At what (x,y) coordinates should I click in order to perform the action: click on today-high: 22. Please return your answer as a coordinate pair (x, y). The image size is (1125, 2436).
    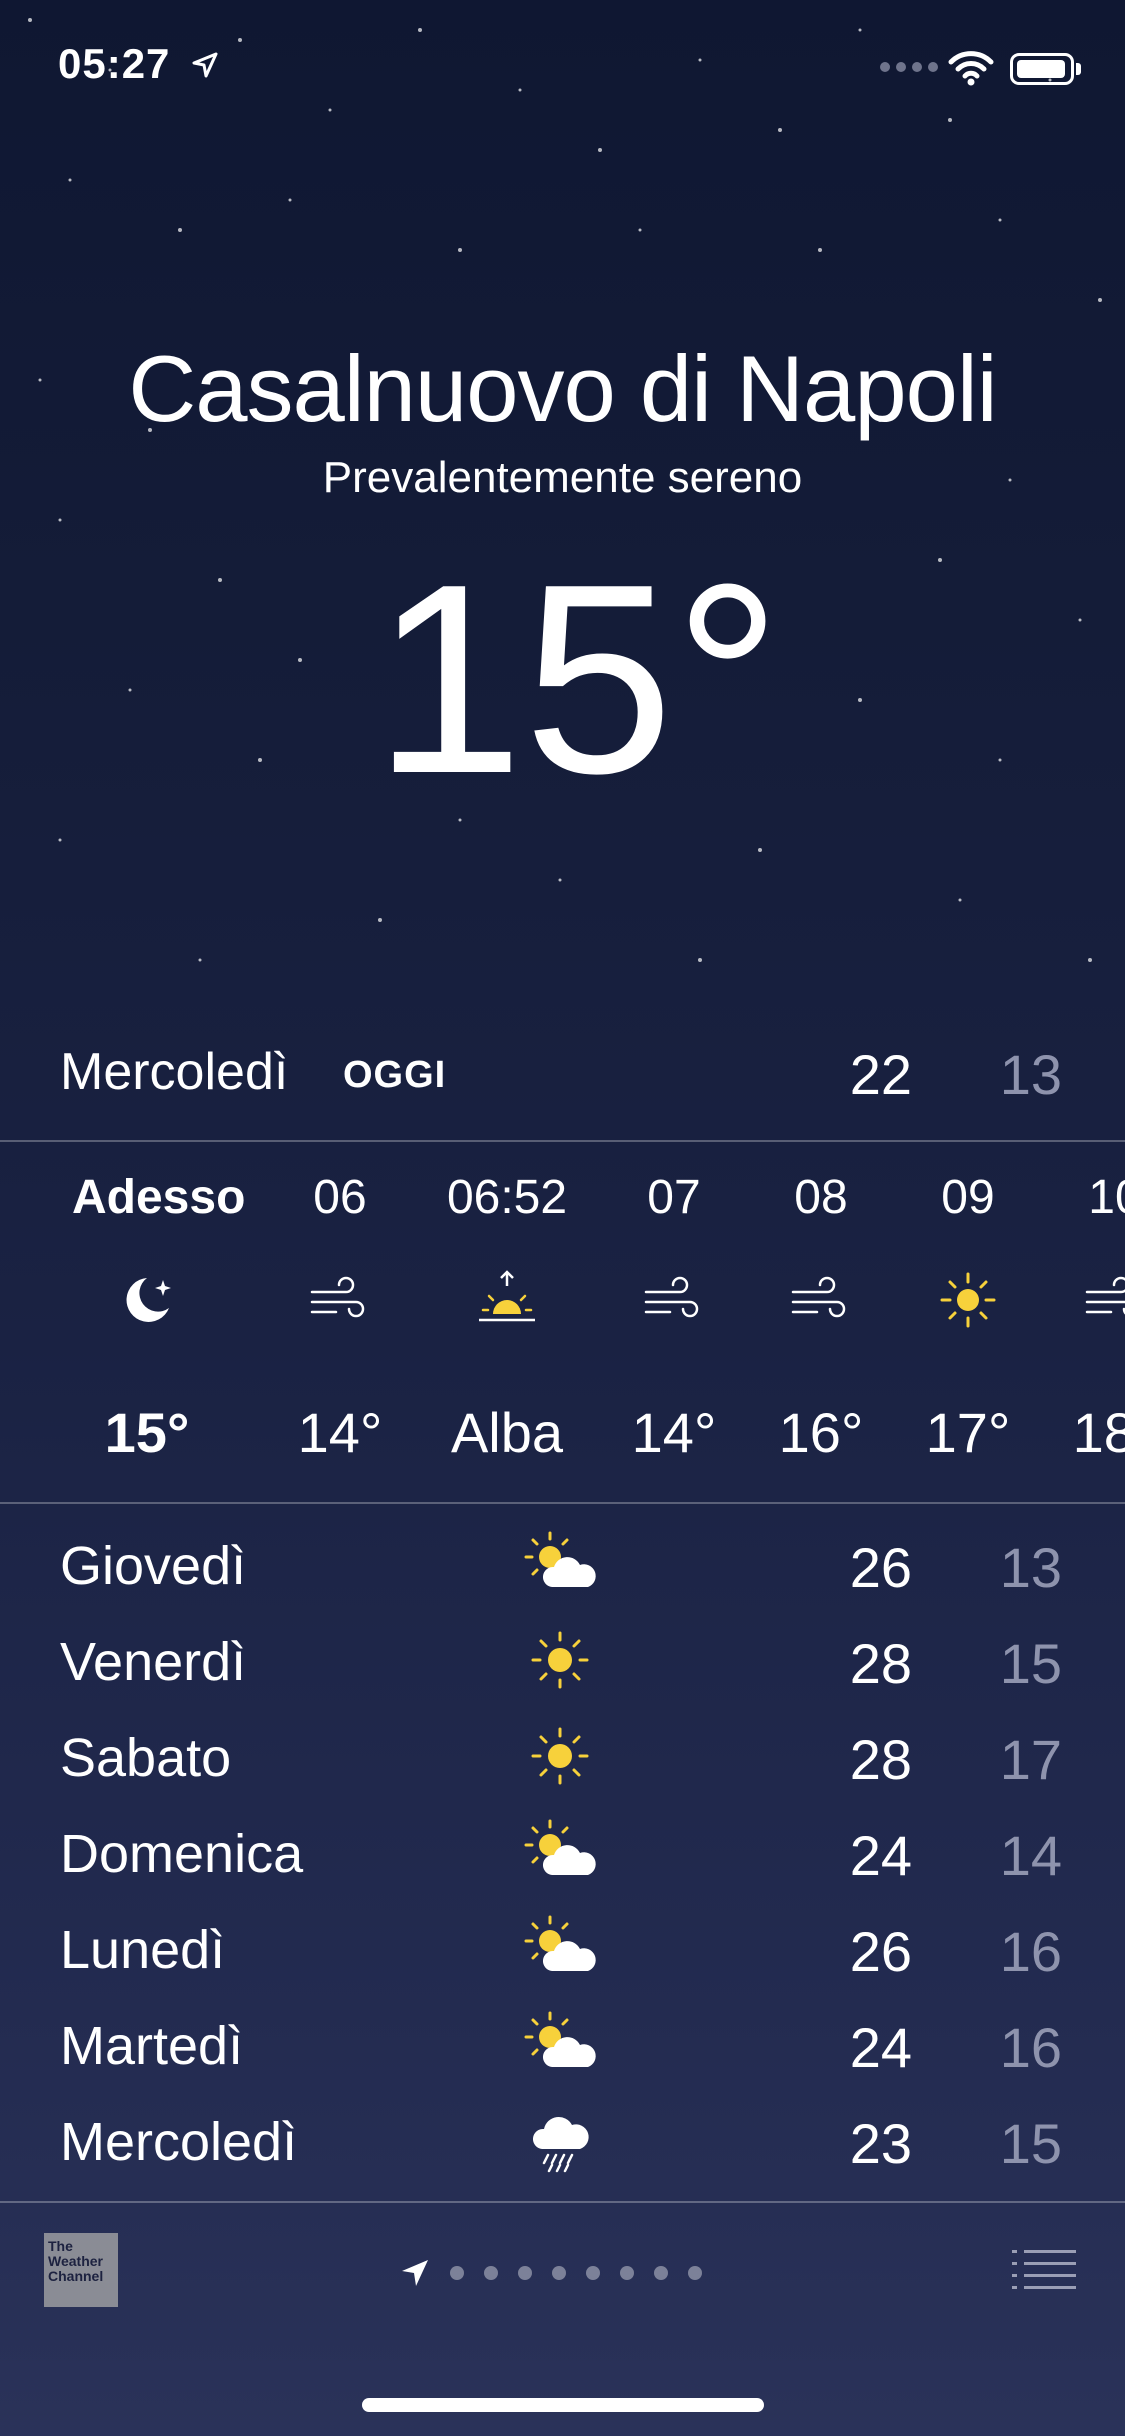
    Looking at the image, I should click on (880, 1074).